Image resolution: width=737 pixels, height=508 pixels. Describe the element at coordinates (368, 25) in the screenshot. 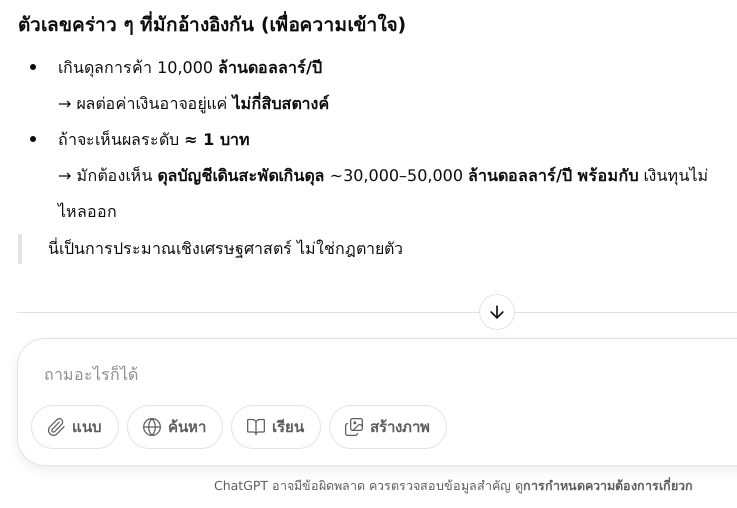

I see `section-heading: ตัวเลขคร่าว ๆ ที่มักอ้างอิงกัน (เพื่อความเข้าใจ)` at that location.